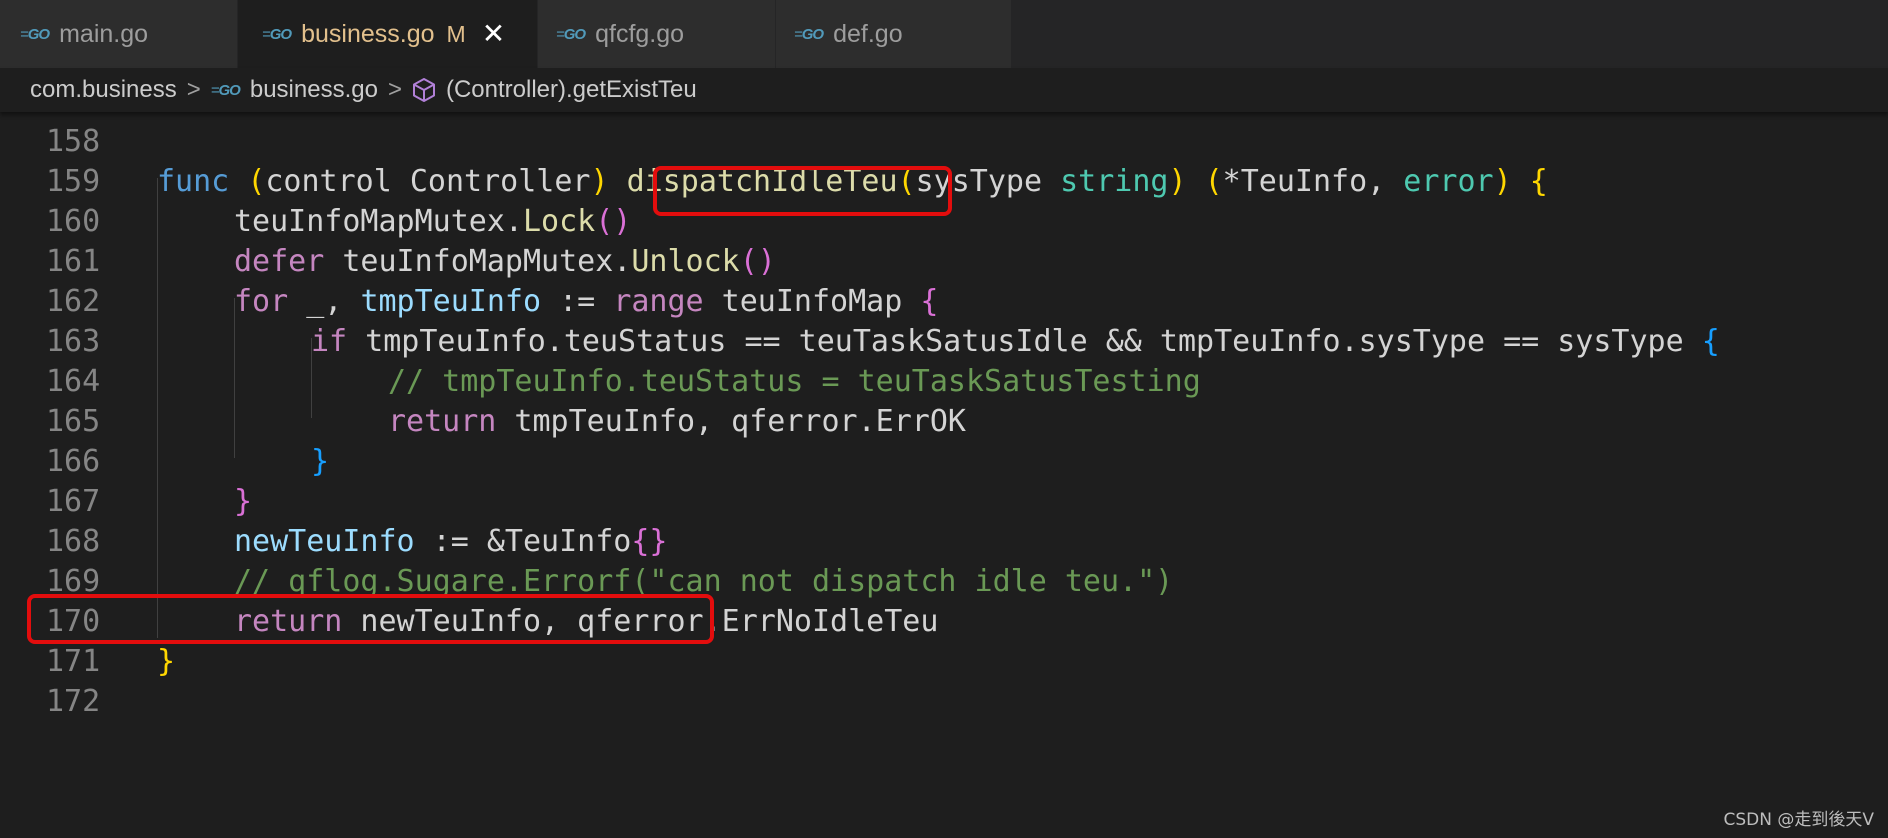  What do you see at coordinates (1798, 820) in the screenshot?
I see `watermark: CSDN @走到後天V` at bounding box center [1798, 820].